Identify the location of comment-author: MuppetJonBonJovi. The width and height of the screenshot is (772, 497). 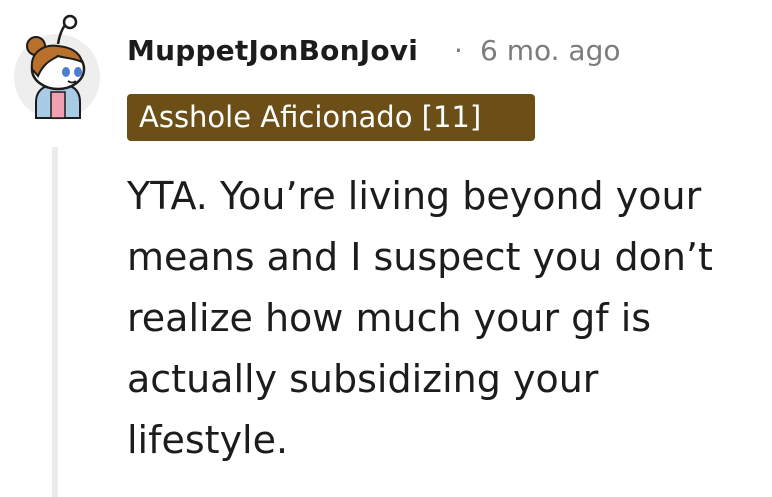
(272, 50).